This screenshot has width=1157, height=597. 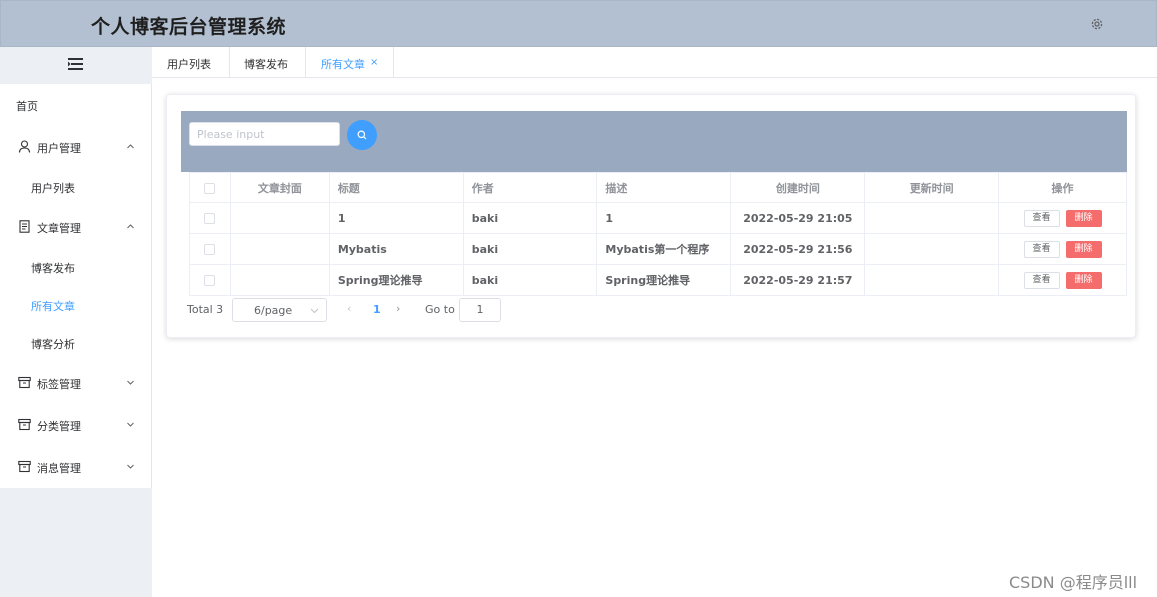 What do you see at coordinates (75, 187) in the screenshot?
I see `sidebar-item-user-list: 用户列表` at bounding box center [75, 187].